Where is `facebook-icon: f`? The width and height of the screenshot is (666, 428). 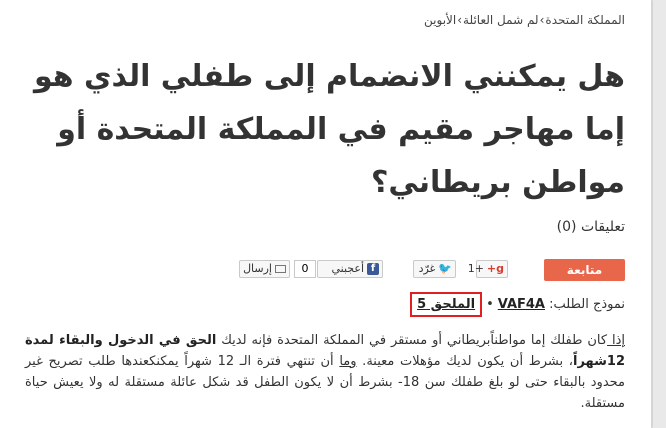 facebook-icon: f is located at coordinates (373, 269).